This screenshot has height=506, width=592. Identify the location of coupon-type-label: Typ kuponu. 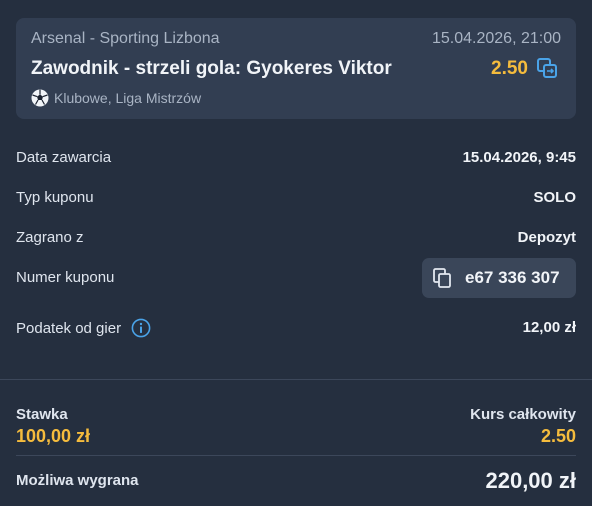
(55, 197).